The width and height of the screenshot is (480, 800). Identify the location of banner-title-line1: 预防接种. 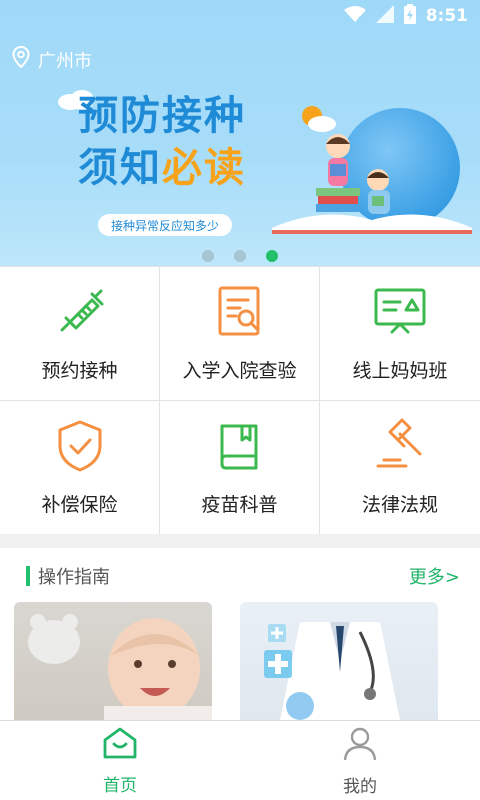
(162, 116).